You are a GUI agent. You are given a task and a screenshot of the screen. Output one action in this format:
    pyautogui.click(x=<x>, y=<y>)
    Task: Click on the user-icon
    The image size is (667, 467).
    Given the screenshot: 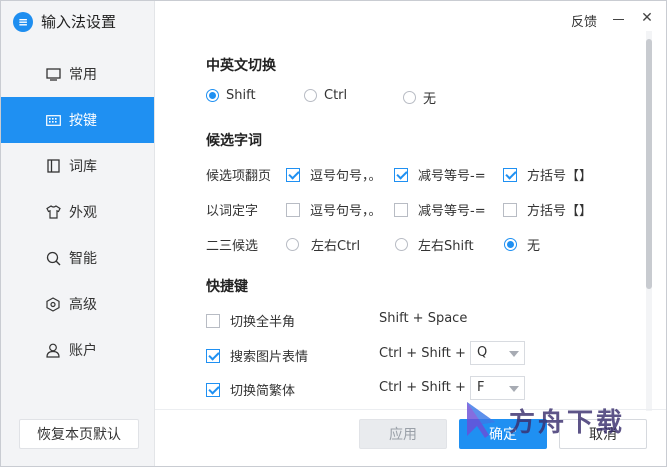 What is the action you would take?
    pyautogui.click(x=53, y=350)
    